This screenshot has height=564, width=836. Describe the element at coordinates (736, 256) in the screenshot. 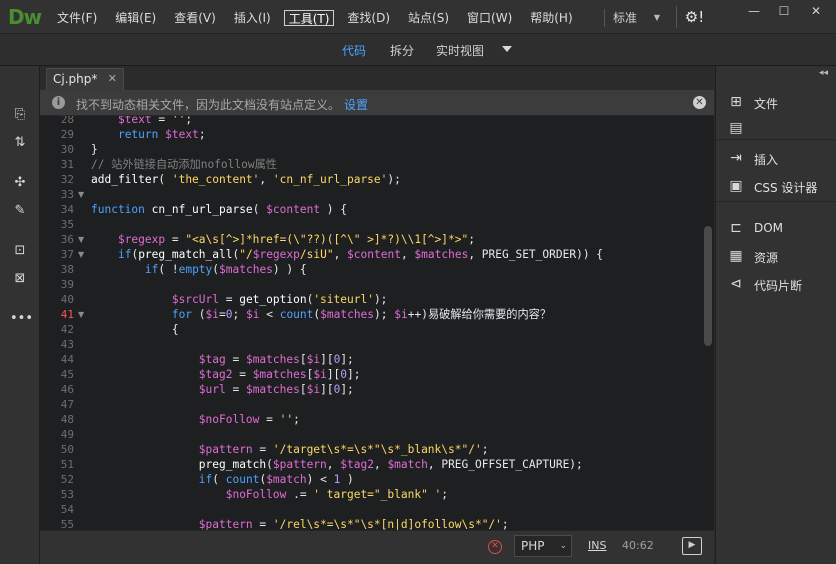

I see `assets-briefcase-icon: ▦` at that location.